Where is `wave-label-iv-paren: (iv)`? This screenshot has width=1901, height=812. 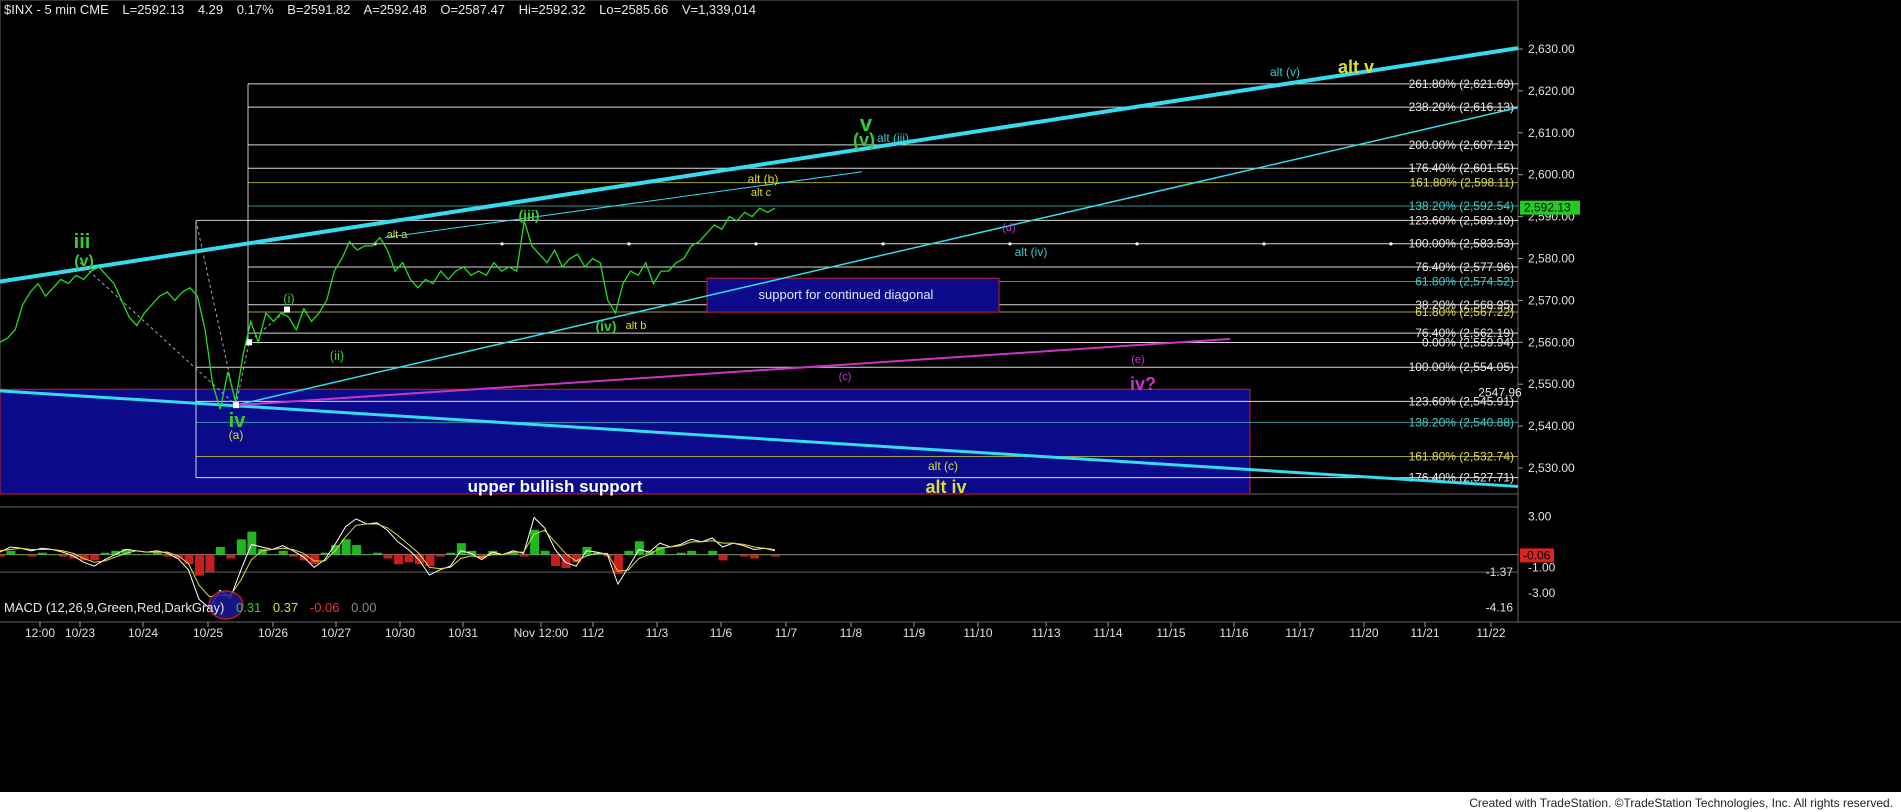 wave-label-iv-paren: (iv) is located at coordinates (606, 326).